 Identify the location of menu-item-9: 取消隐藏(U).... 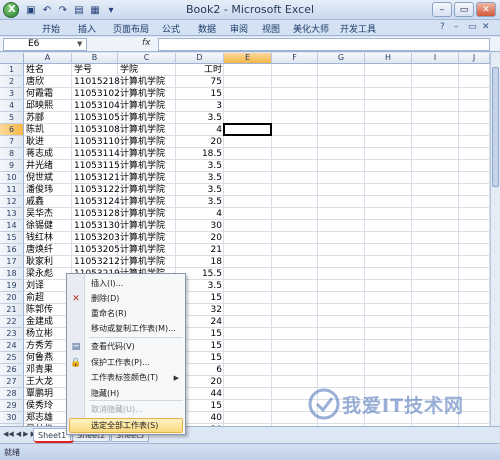
(117, 410).